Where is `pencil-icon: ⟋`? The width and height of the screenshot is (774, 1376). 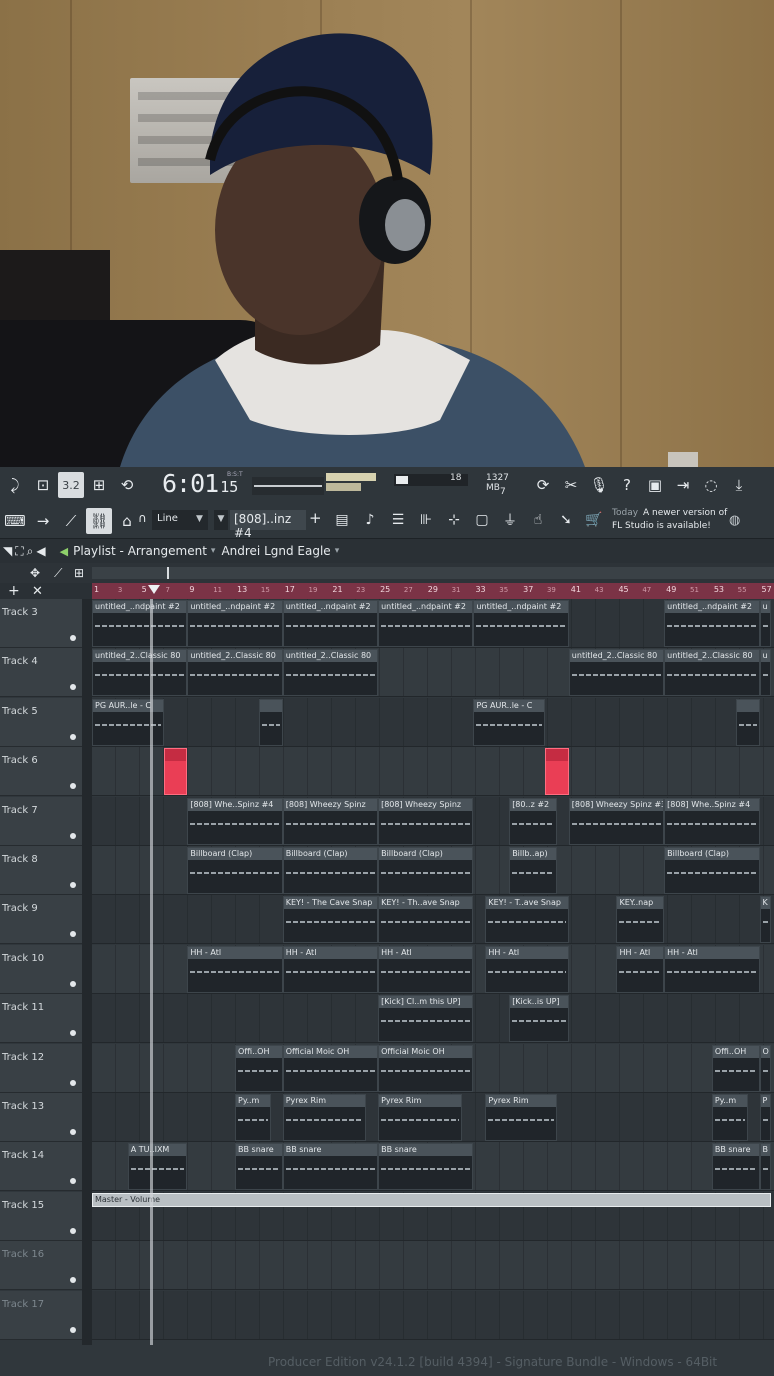 pencil-icon: ⟋ is located at coordinates (58, 573).